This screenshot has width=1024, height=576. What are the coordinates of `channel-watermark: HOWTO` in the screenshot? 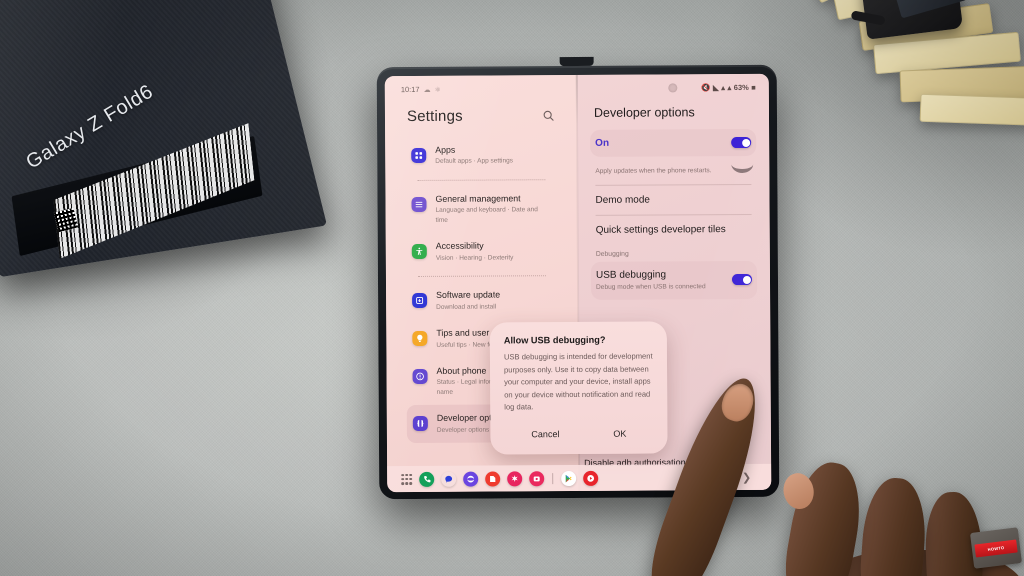 It's located at (996, 548).